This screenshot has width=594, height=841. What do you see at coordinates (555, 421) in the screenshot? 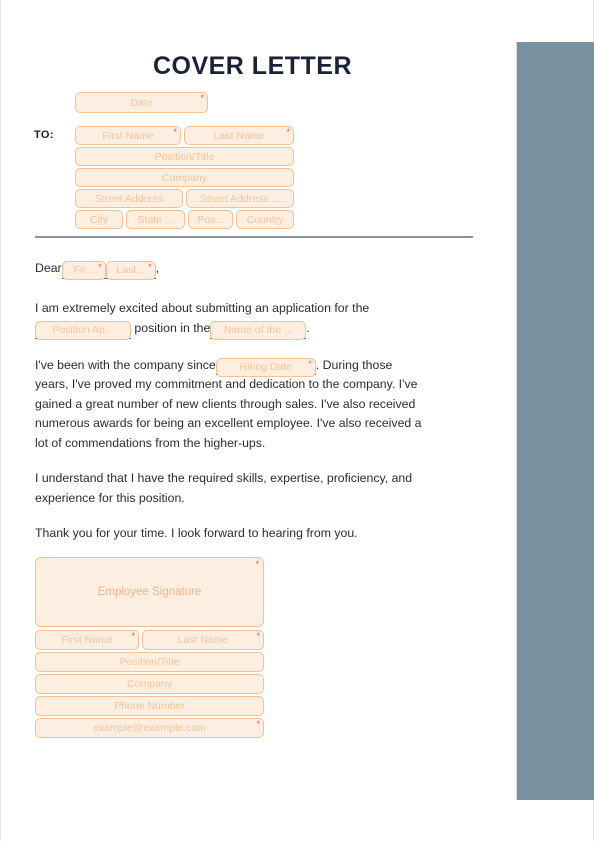
I see `decorative-side-panel` at bounding box center [555, 421].